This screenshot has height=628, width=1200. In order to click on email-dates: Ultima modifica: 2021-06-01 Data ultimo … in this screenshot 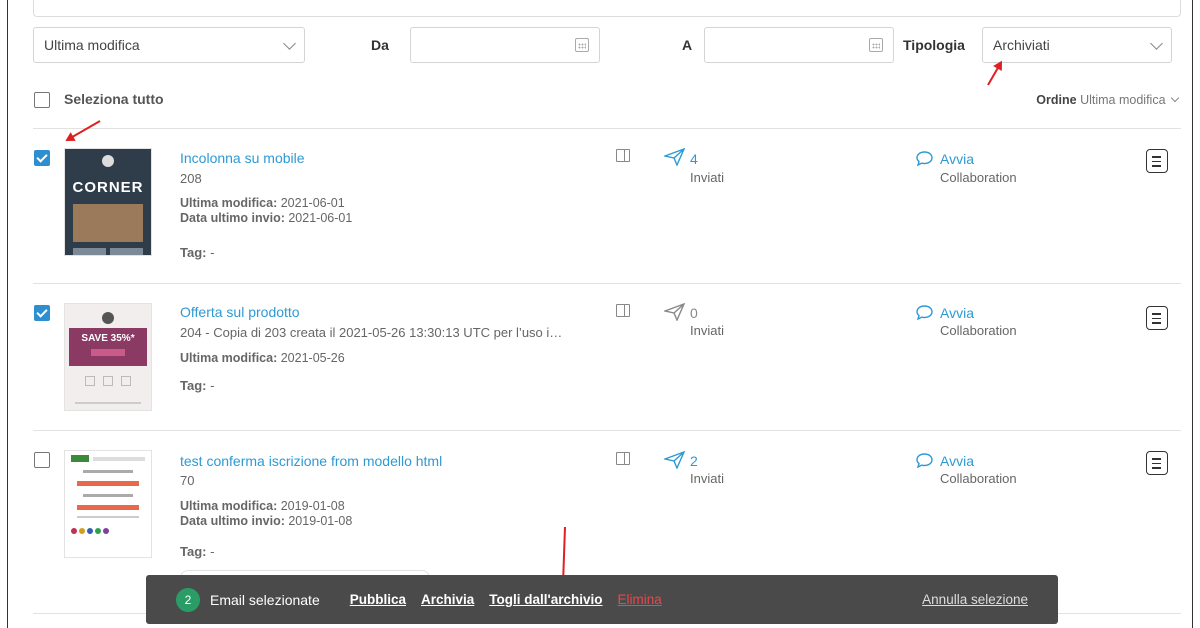, I will do `click(266, 210)`.